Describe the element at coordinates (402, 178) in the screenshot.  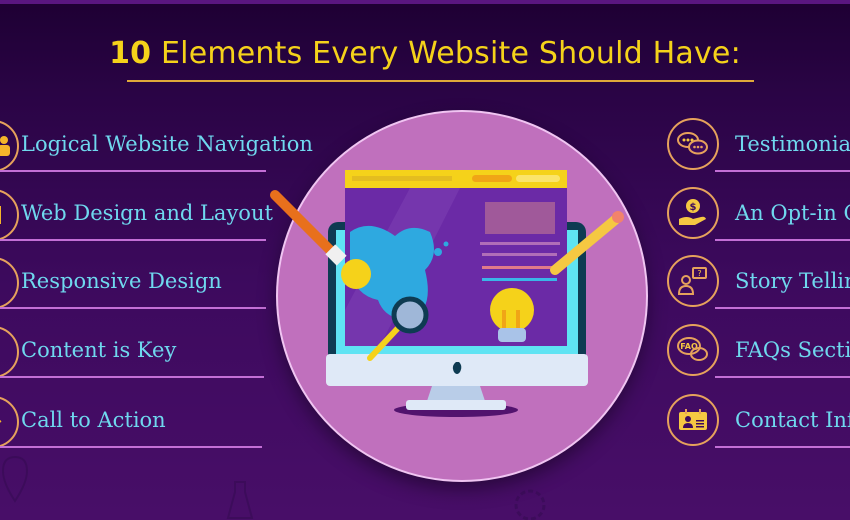
I see `nav-links` at that location.